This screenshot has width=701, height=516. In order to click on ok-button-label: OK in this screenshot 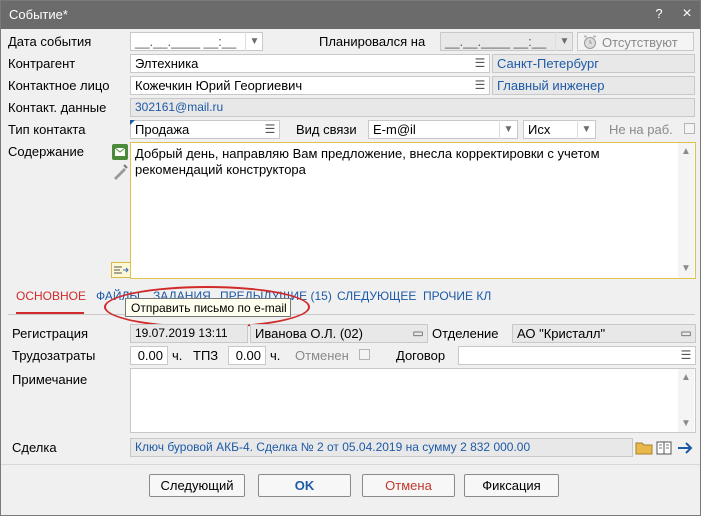, I will do `click(304, 485)`.